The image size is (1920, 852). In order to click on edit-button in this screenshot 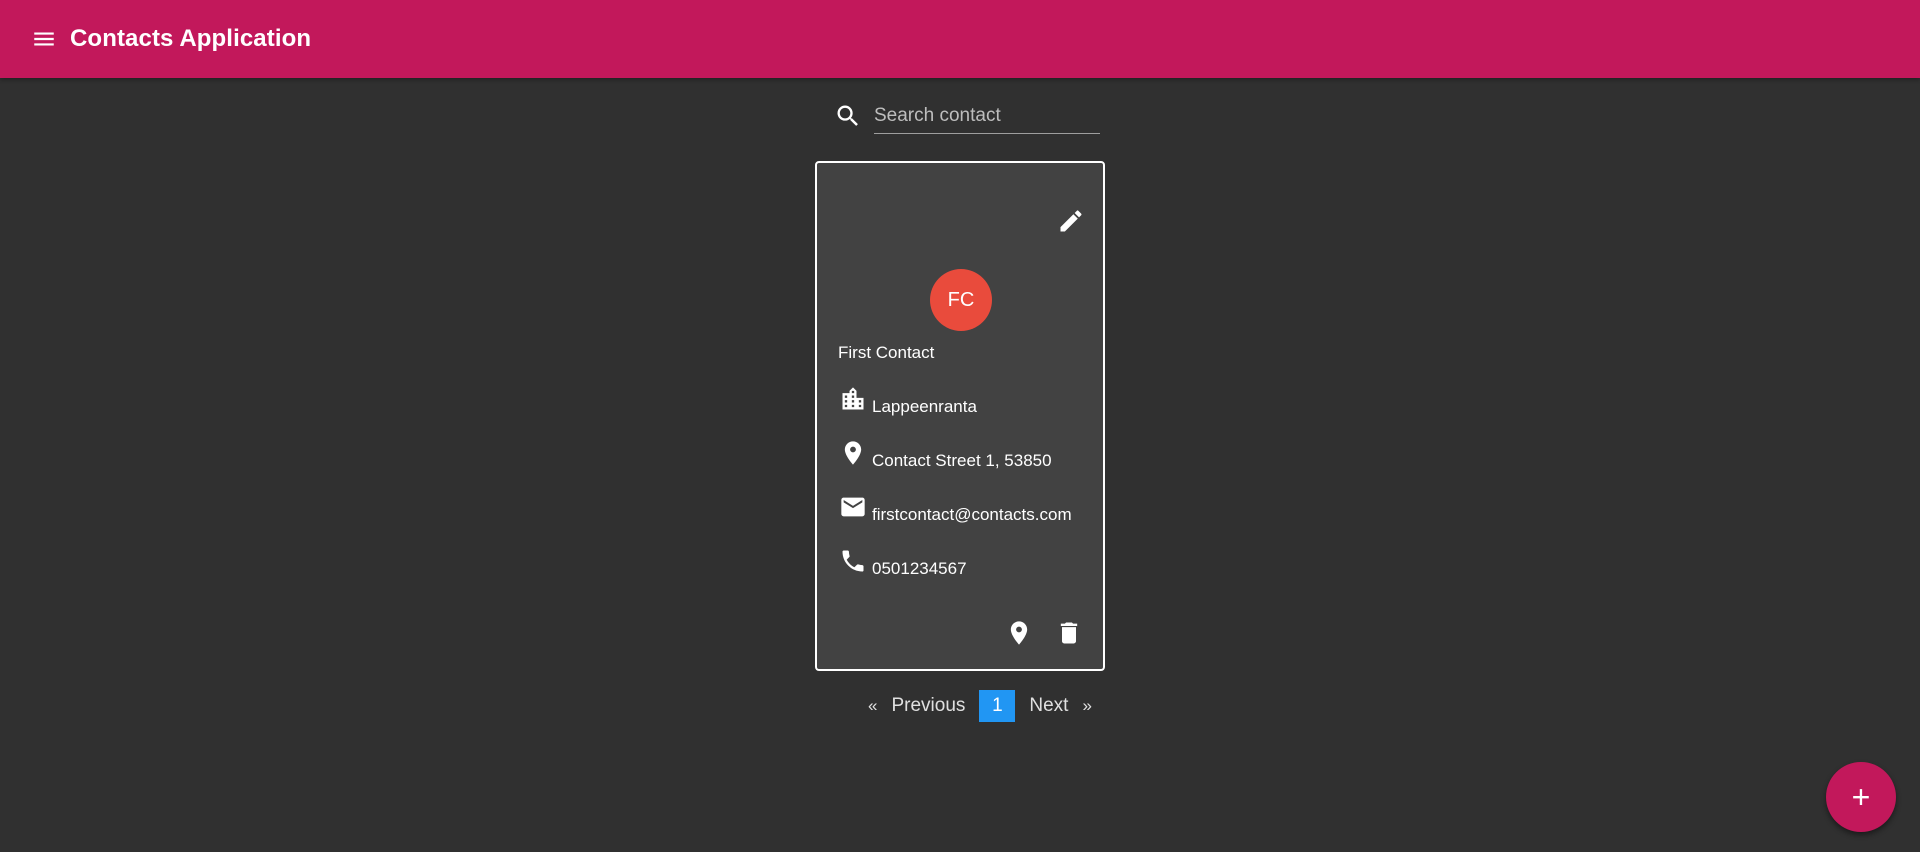, I will do `click(1071, 221)`.